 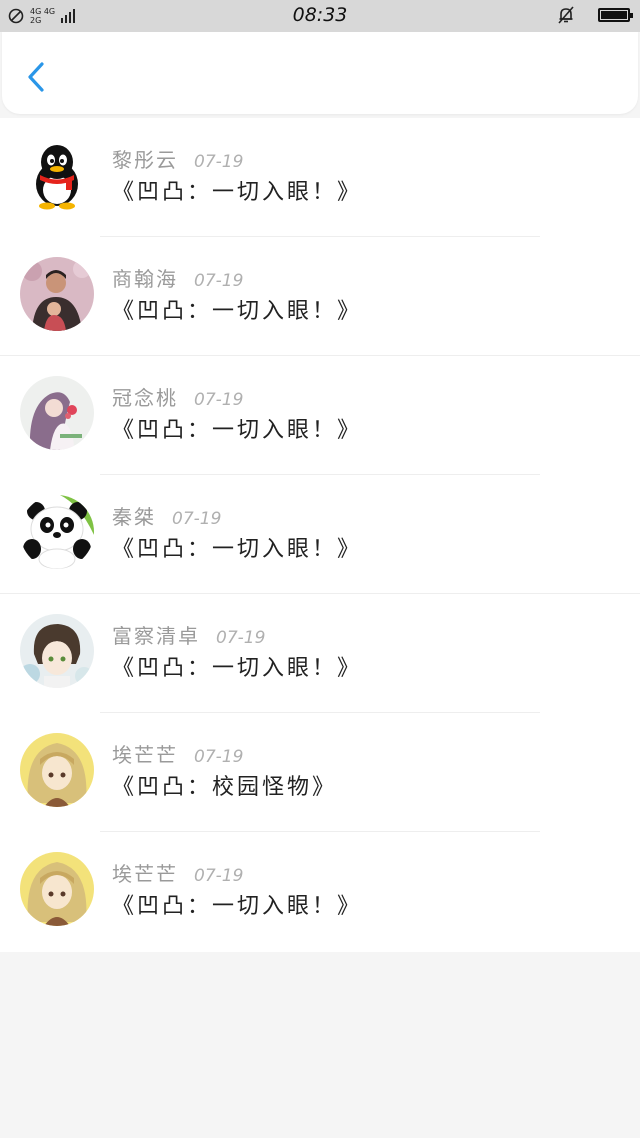 What do you see at coordinates (145, 398) in the screenshot?
I see `user-name: 冠念桃` at bounding box center [145, 398].